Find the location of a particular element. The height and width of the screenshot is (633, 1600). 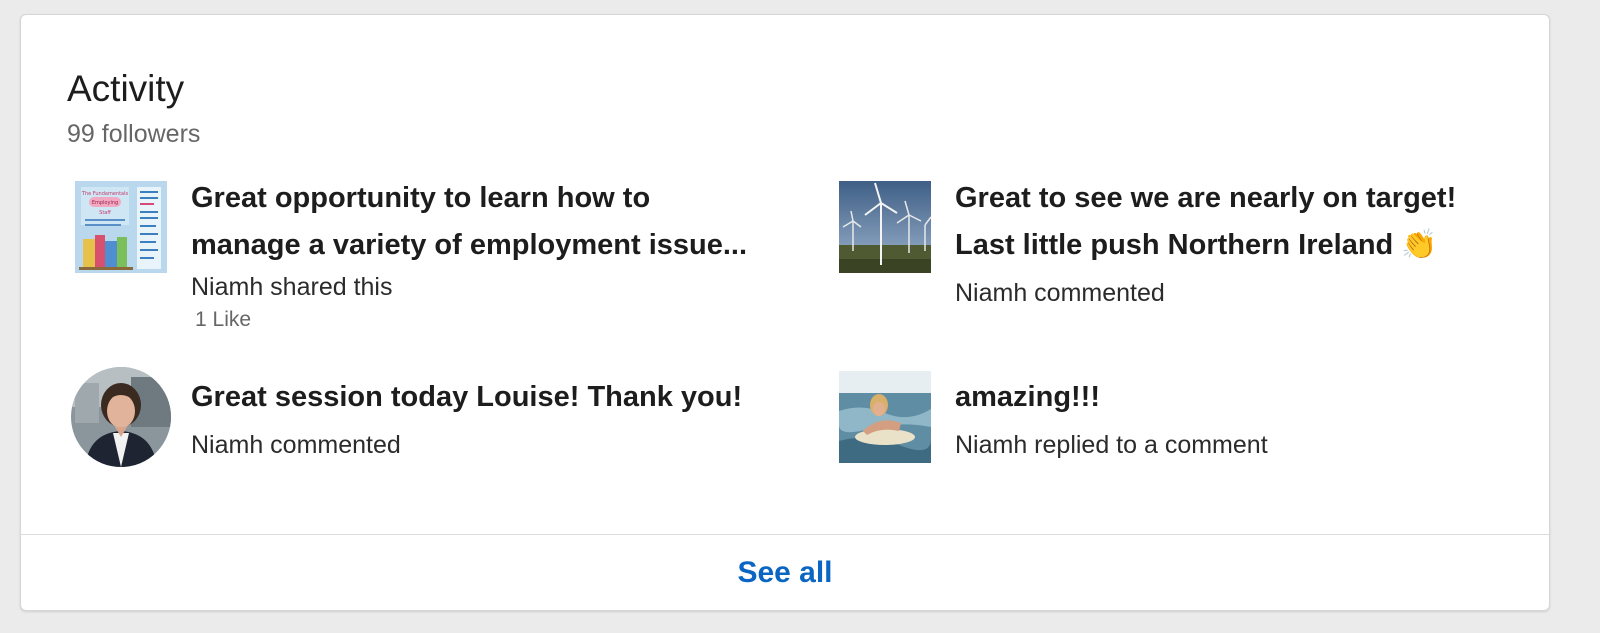

surfer-thumbnail is located at coordinates (885, 417).